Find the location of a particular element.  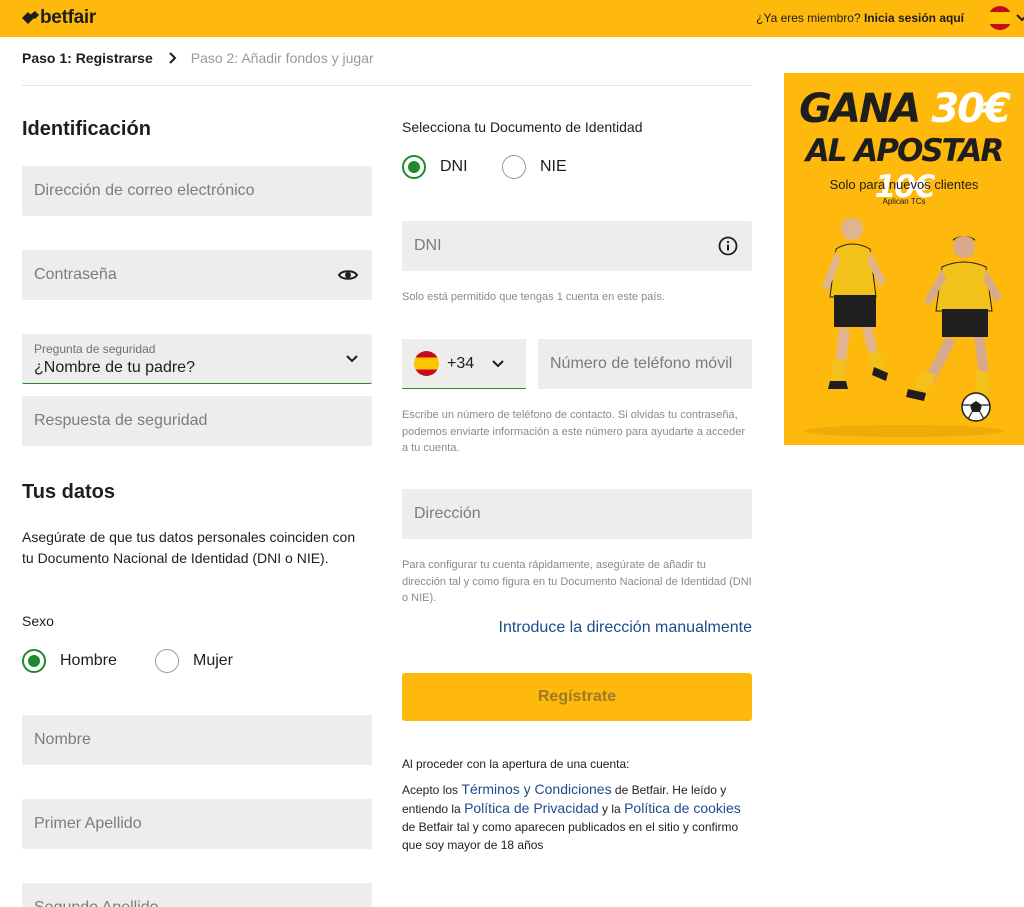

security-question-value: ¿Nombre de tu padre? is located at coordinates (114, 367).